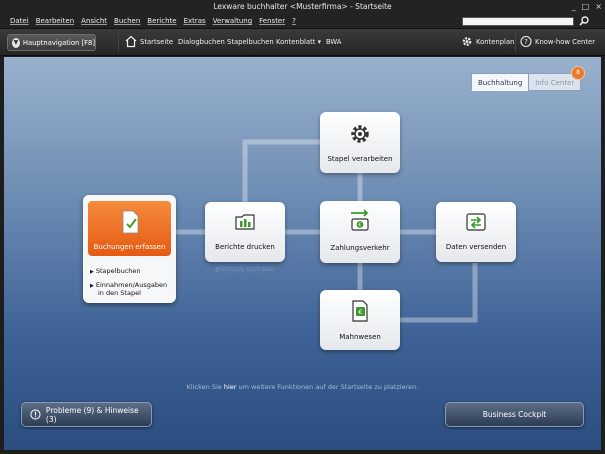  I want to click on zahlungsverkehr-label: Zahlungsverkehr, so click(360, 248).